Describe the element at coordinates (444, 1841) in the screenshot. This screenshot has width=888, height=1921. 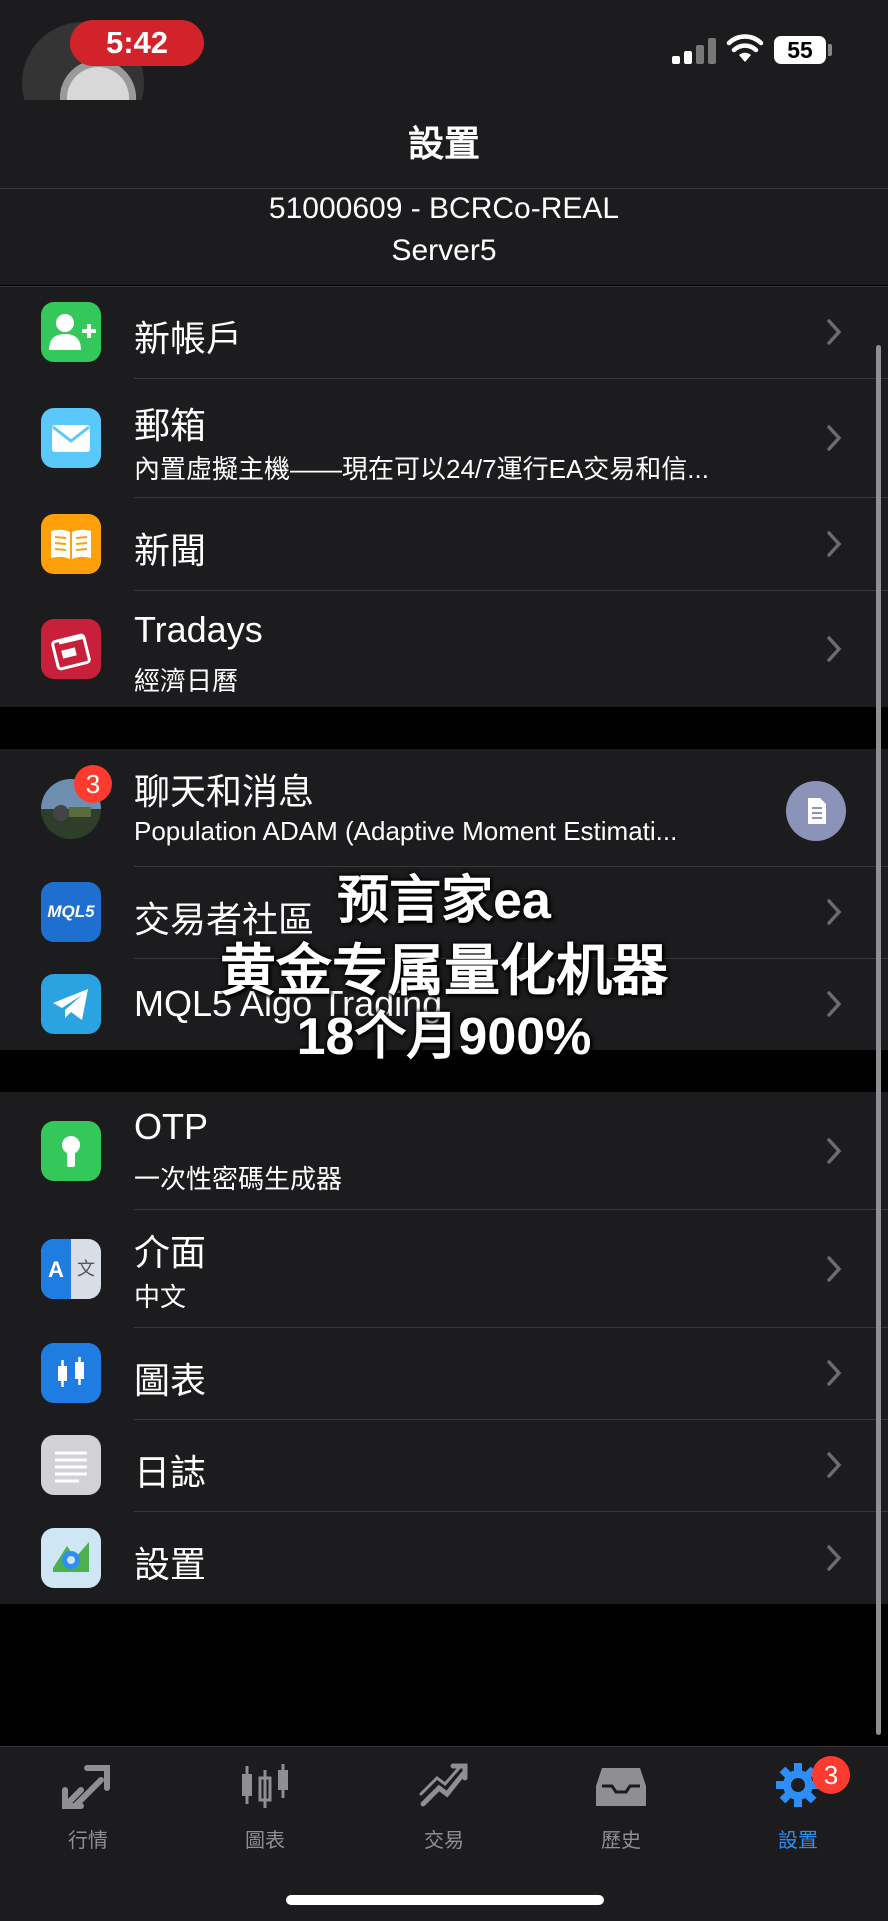
I see `tab-label-trade: 交易` at that location.